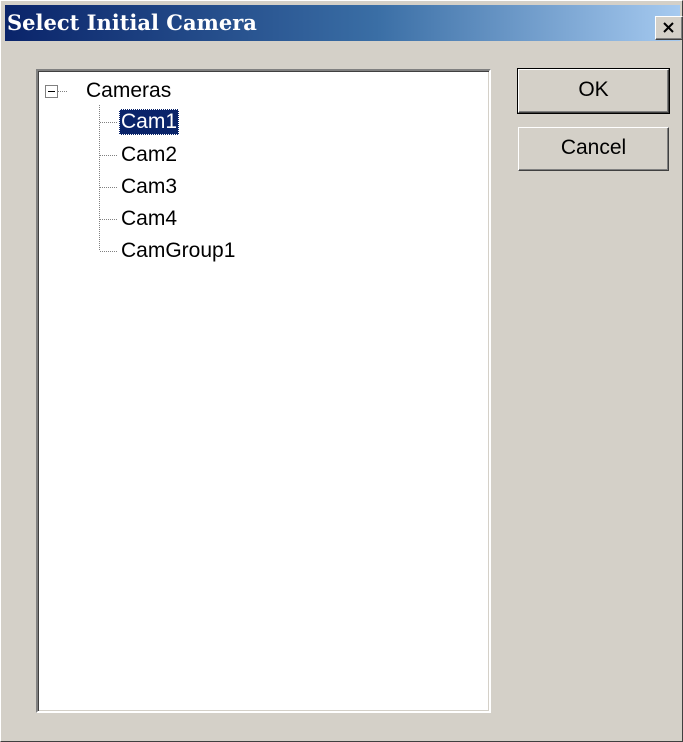 This screenshot has height=742, width=683. I want to click on collapse-icon, so click(51, 91).